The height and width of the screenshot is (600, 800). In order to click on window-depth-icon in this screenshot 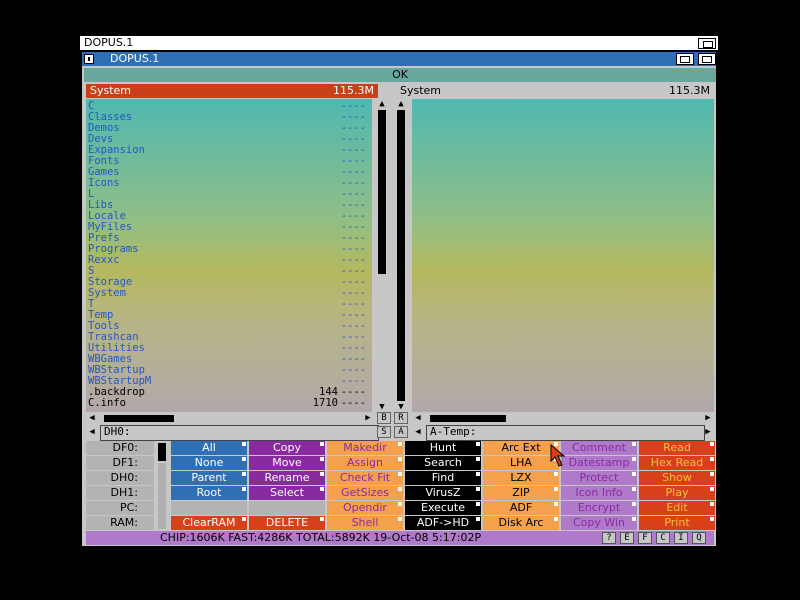, I will do `click(707, 59)`.